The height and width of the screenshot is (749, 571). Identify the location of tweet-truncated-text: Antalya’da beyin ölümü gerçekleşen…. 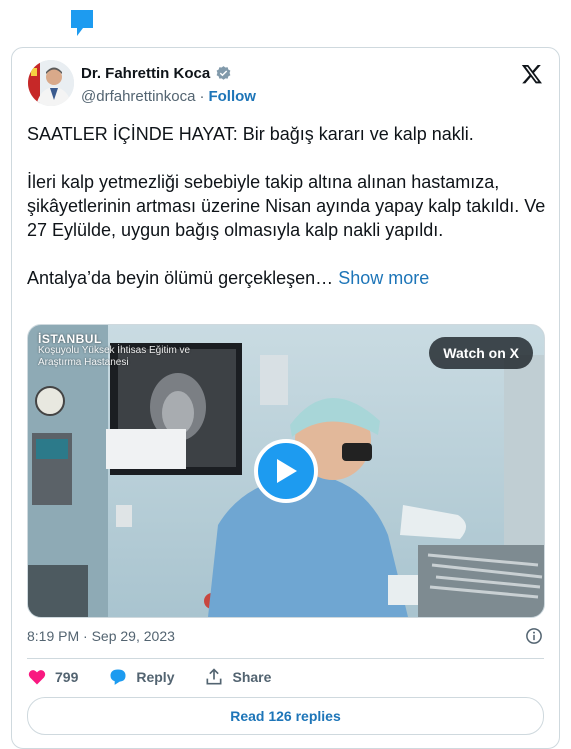
(180, 278).